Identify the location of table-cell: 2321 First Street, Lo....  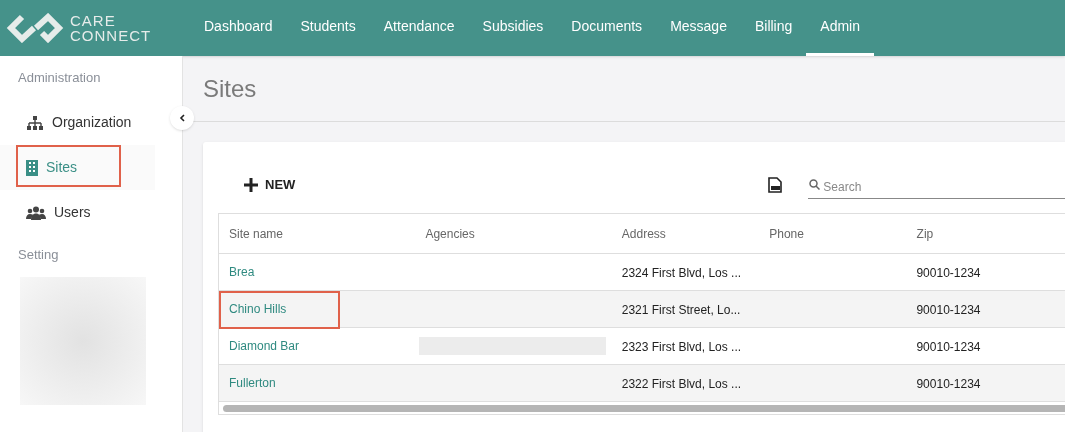
(681, 310).